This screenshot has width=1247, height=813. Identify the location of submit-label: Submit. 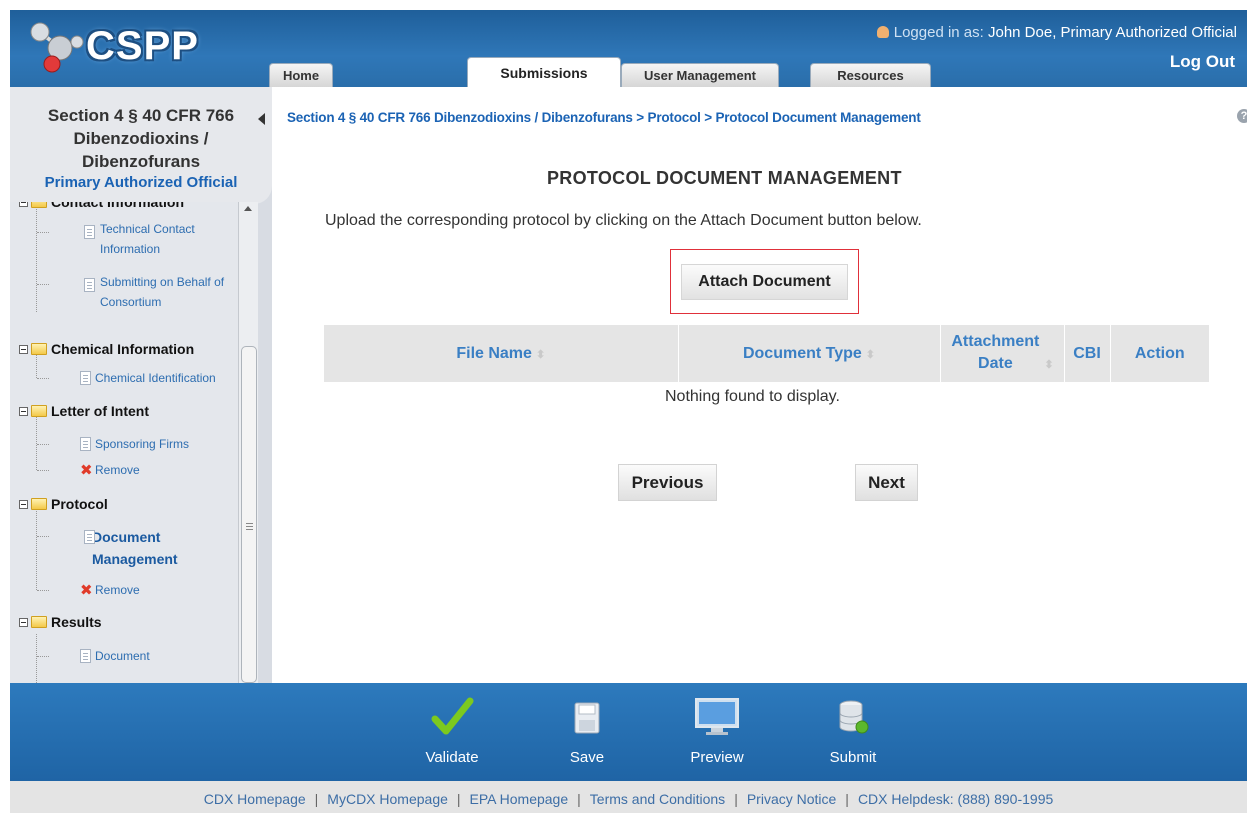
(853, 757).